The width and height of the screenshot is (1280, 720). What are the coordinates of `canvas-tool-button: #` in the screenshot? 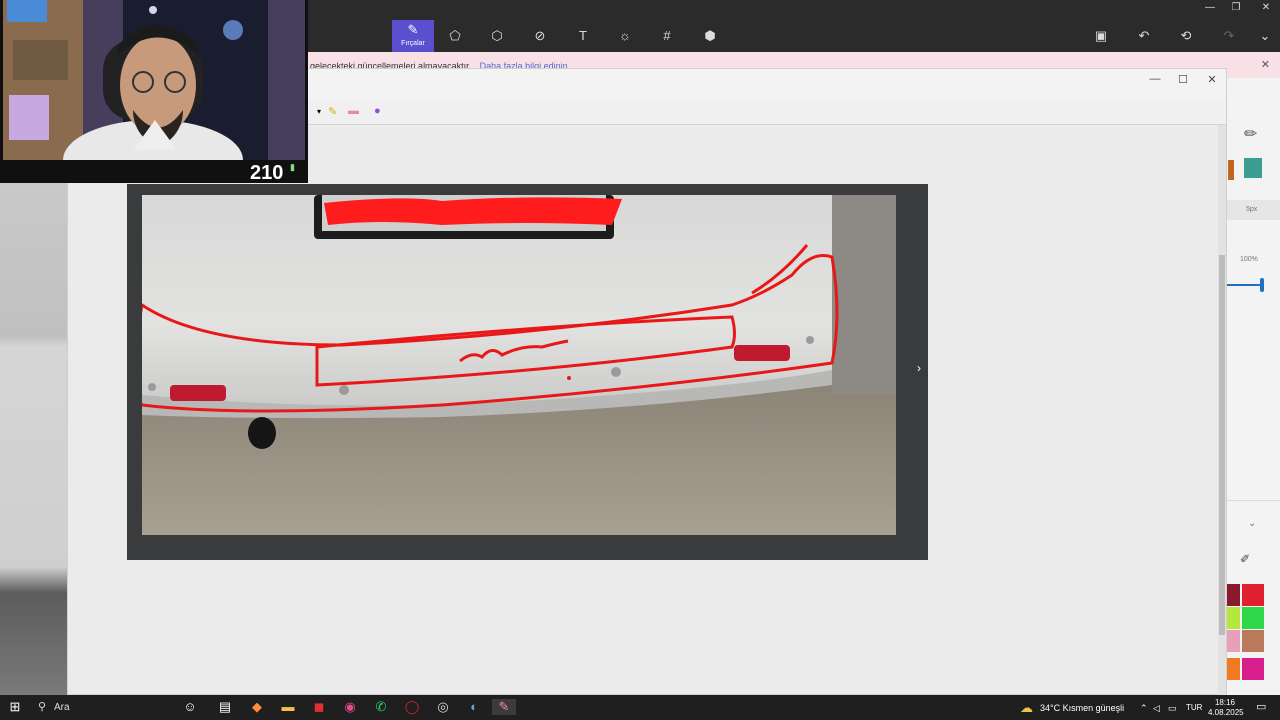 It's located at (667, 36).